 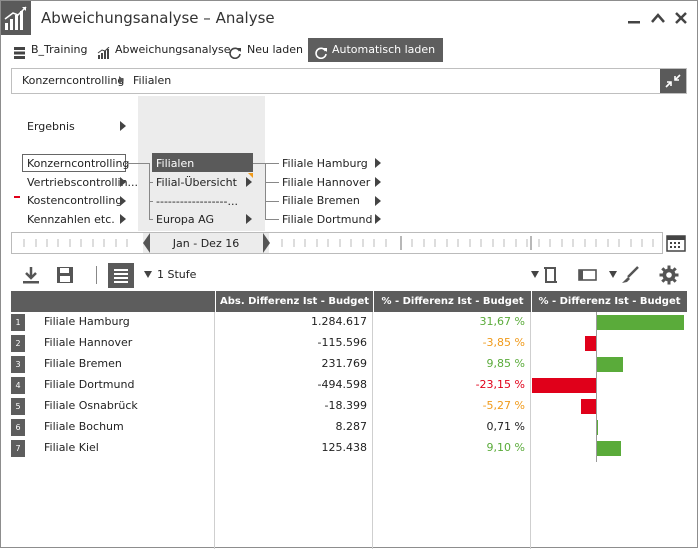 What do you see at coordinates (344, 363) in the screenshot?
I see `row-abs-diff: 231.769` at bounding box center [344, 363].